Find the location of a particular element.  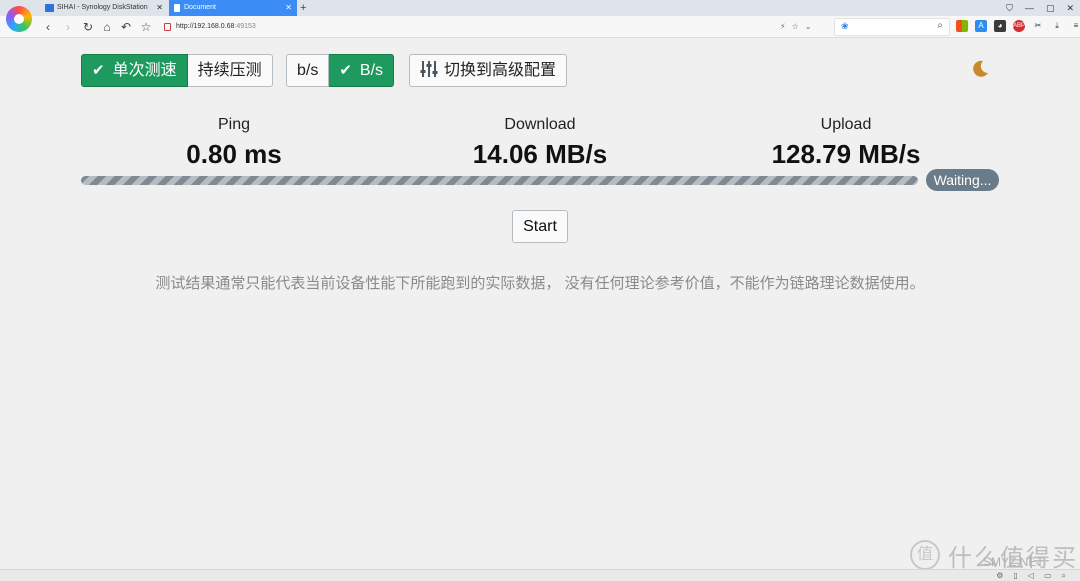

close-window-icon: ✕ is located at coordinates (1070, 8).